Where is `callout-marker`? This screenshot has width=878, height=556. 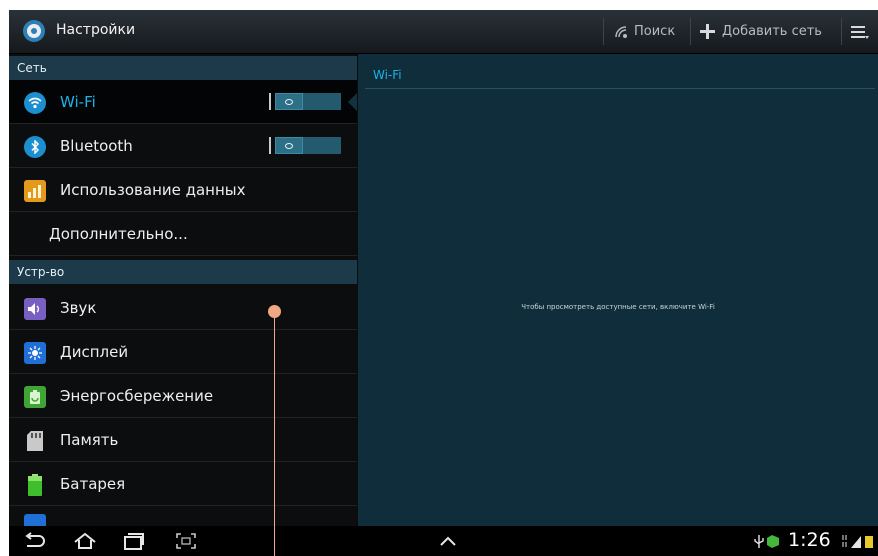 callout-marker is located at coordinates (274, 311).